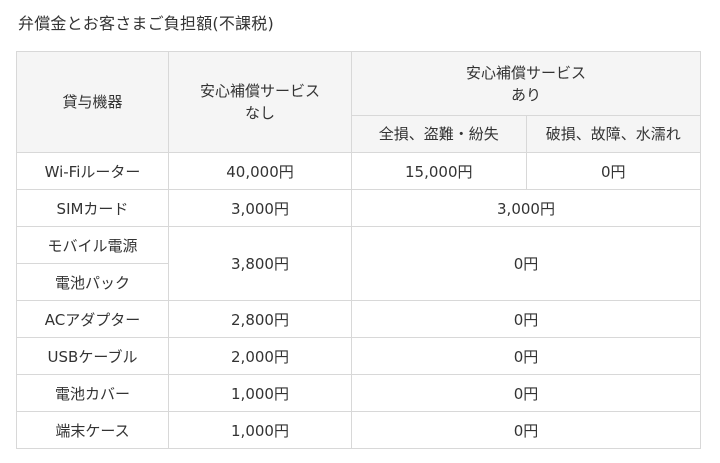 This screenshot has width=720, height=463. What do you see at coordinates (92, 102) in the screenshot?
I see `header-device: 貸与機器` at bounding box center [92, 102].